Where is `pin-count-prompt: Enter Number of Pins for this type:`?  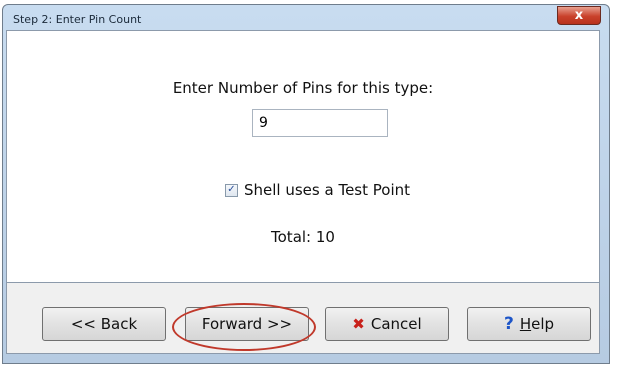 pin-count-prompt: Enter Number of Pins for this type: is located at coordinates (303, 88).